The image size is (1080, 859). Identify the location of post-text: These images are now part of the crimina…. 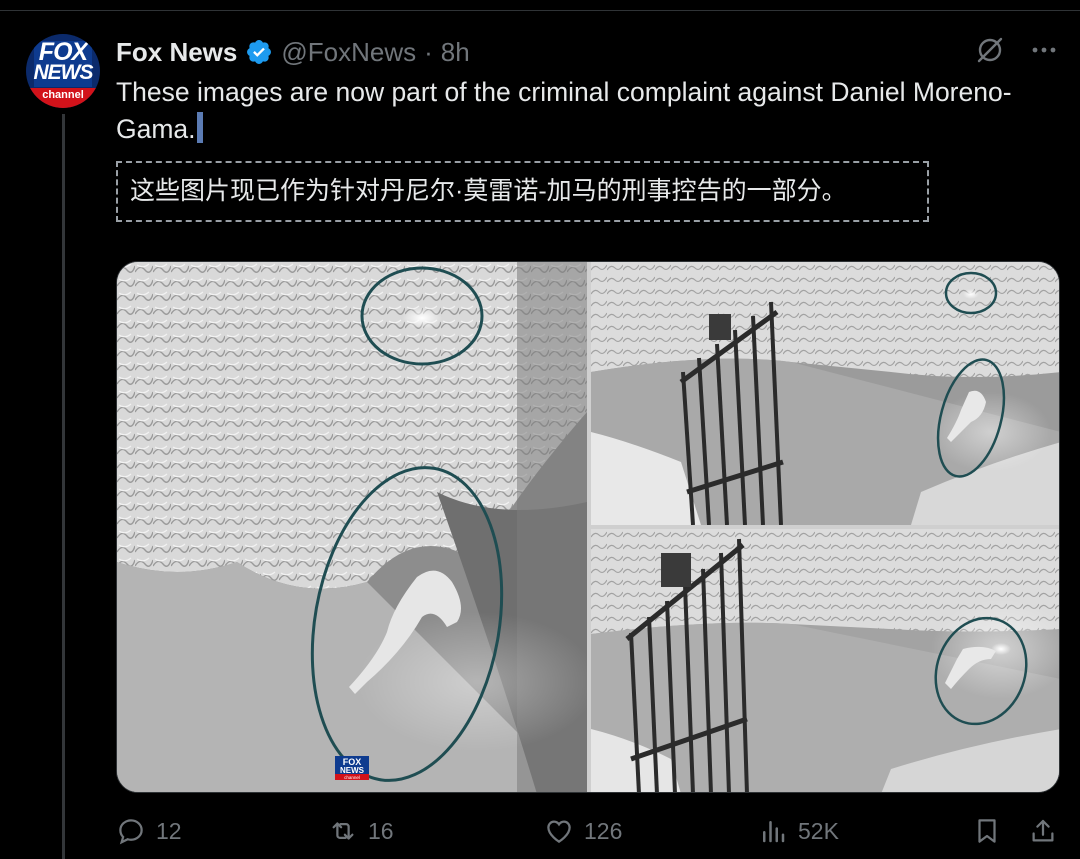
(566, 111).